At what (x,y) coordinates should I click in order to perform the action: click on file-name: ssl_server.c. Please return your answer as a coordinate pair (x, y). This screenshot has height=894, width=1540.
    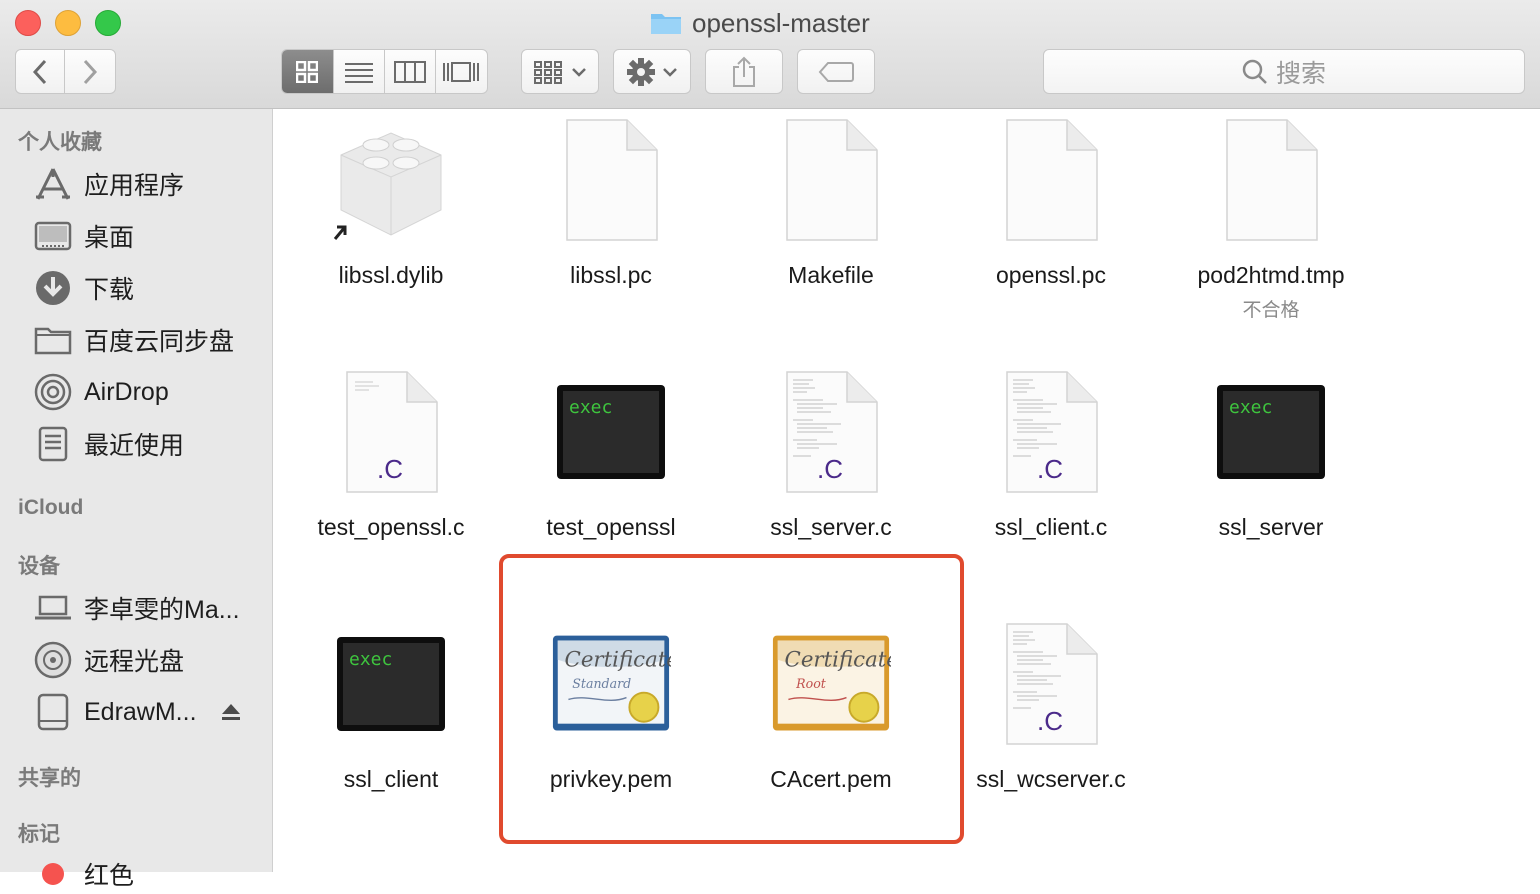
    Looking at the image, I should click on (831, 527).